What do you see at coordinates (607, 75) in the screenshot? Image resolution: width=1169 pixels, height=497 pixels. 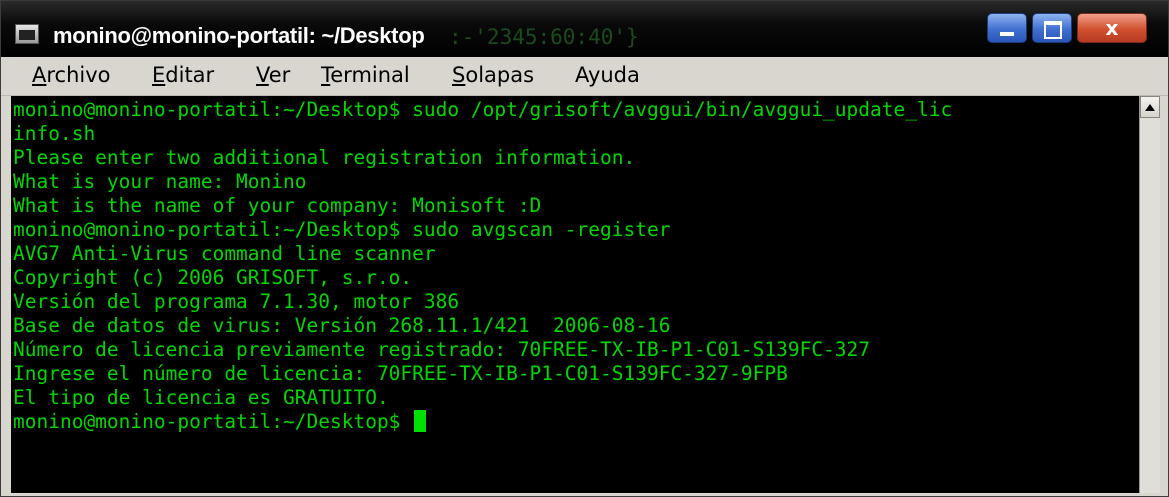 I see `menu-ayuda: Ayuda` at bounding box center [607, 75].